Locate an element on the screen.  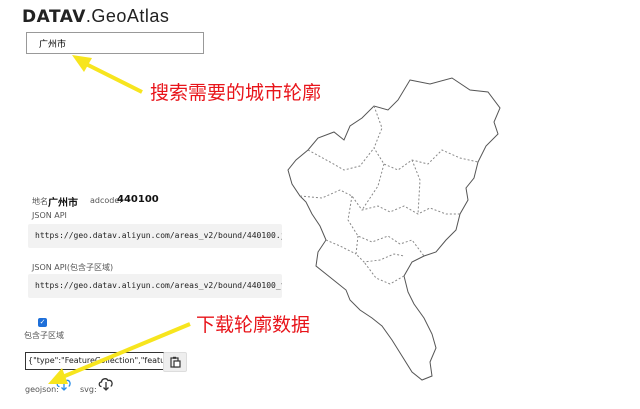
arrow-to-search is located at coordinates (107, 74).